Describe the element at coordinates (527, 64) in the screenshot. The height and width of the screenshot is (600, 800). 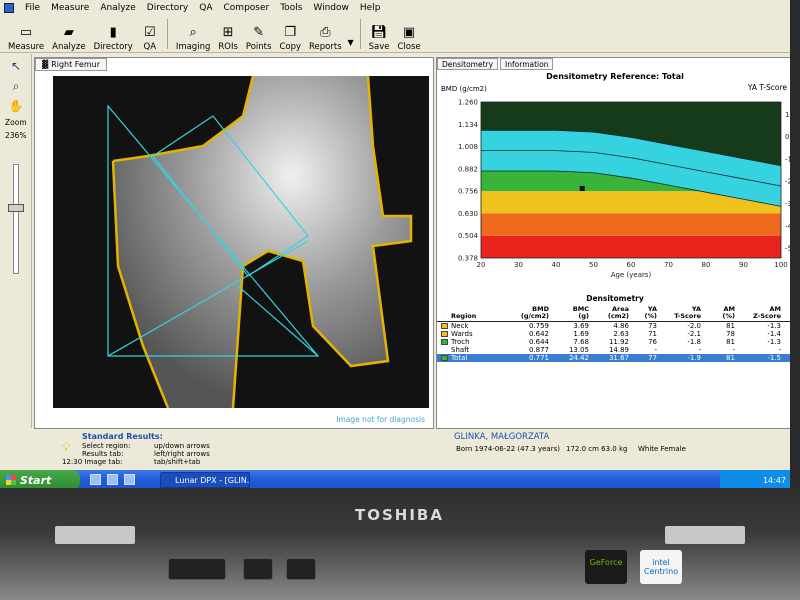
I see `tab-information: Information` at that location.